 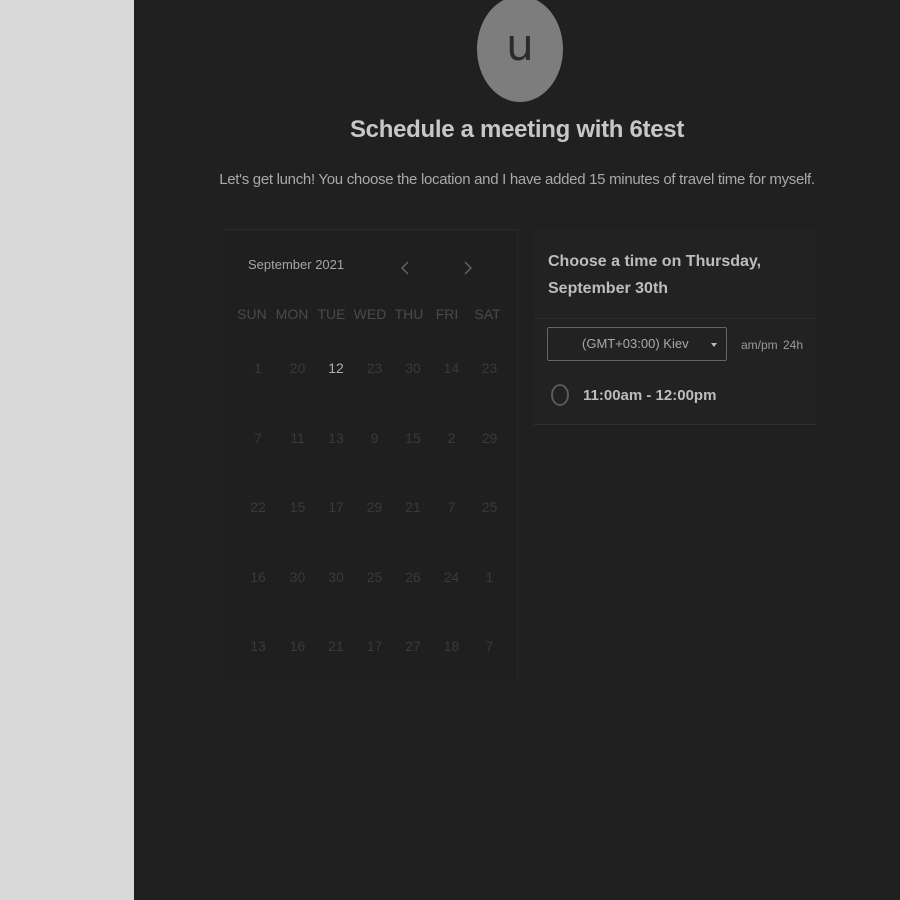 I want to click on calendar-week-row: 22 15 17 29 21 7 25, so click(x=373, y=524).